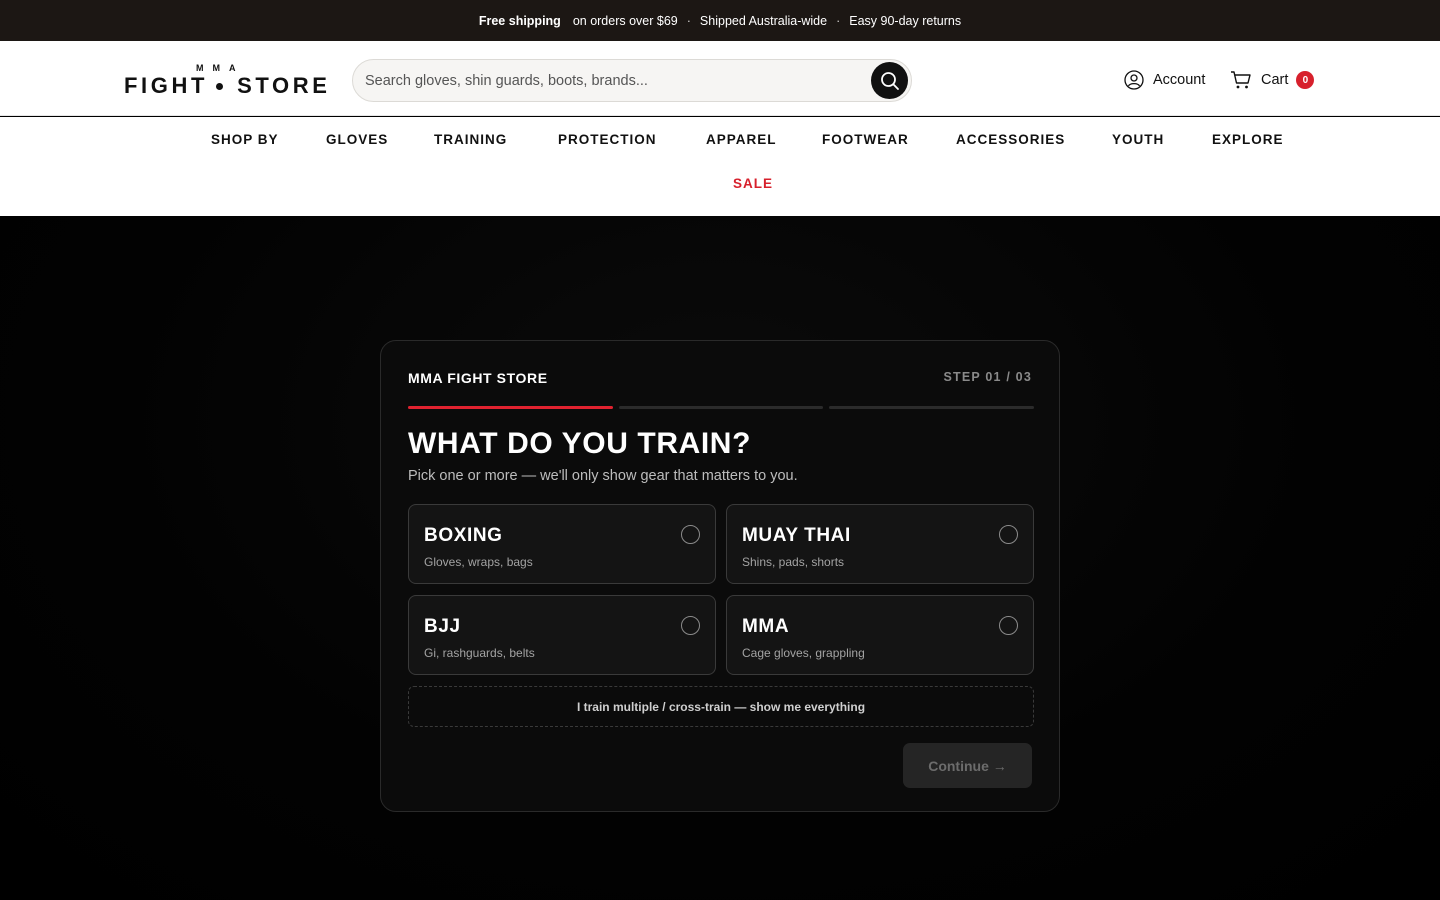 The width and height of the screenshot is (1440, 900). What do you see at coordinates (579, 443) in the screenshot?
I see `quiz-title: WHAT DO YOU TRAIN?` at bounding box center [579, 443].